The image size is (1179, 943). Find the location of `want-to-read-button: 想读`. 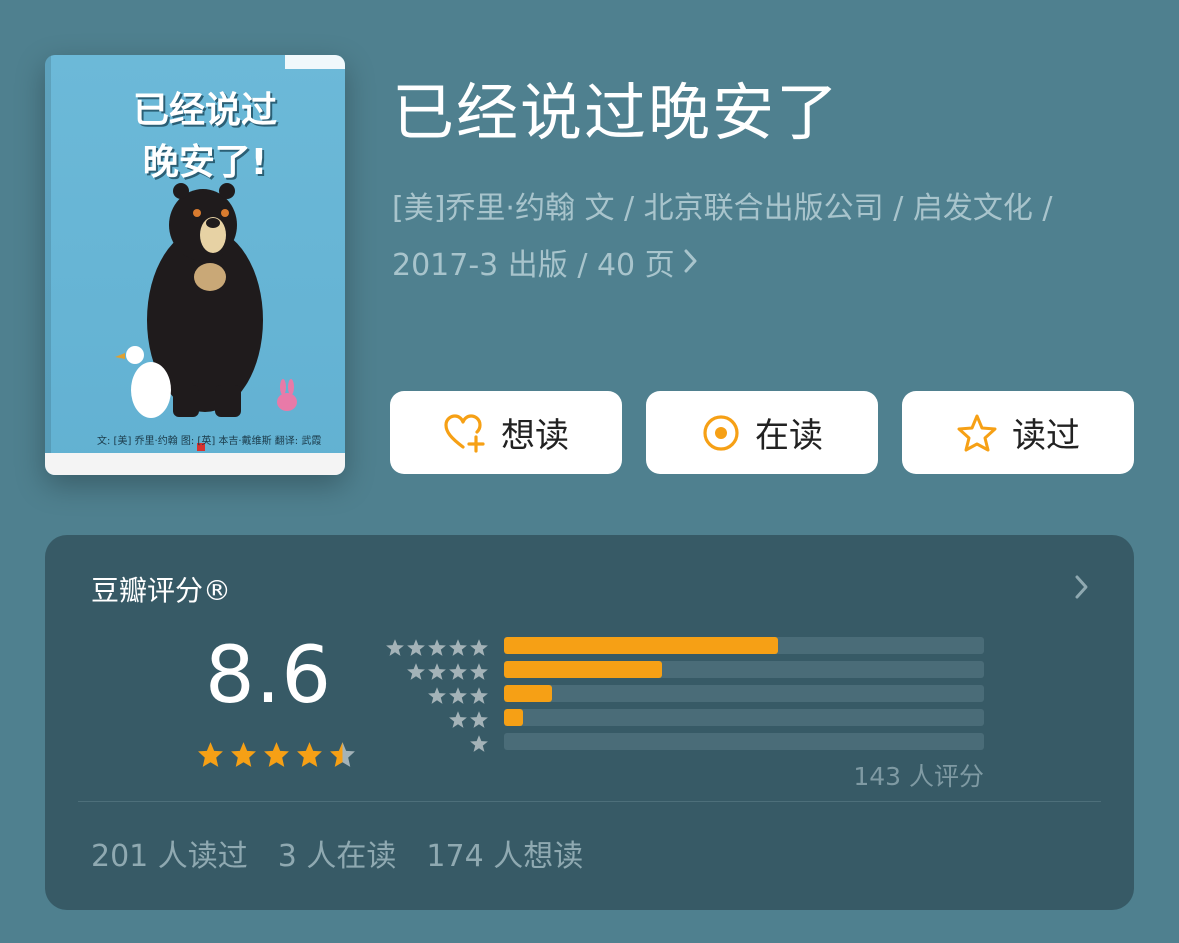

want-to-read-button: 想读 is located at coordinates (506, 432).